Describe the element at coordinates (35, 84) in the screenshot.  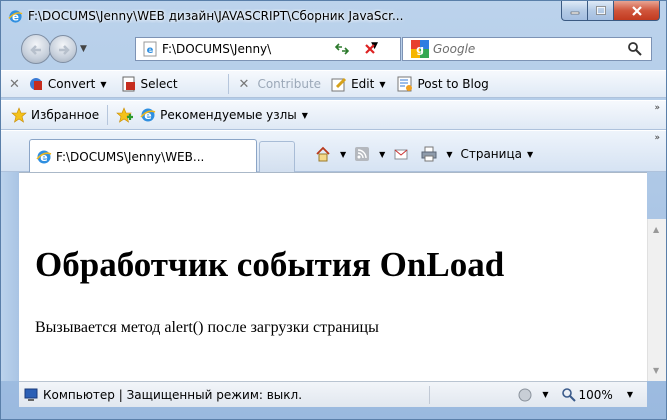
I see `convert-icon` at that location.